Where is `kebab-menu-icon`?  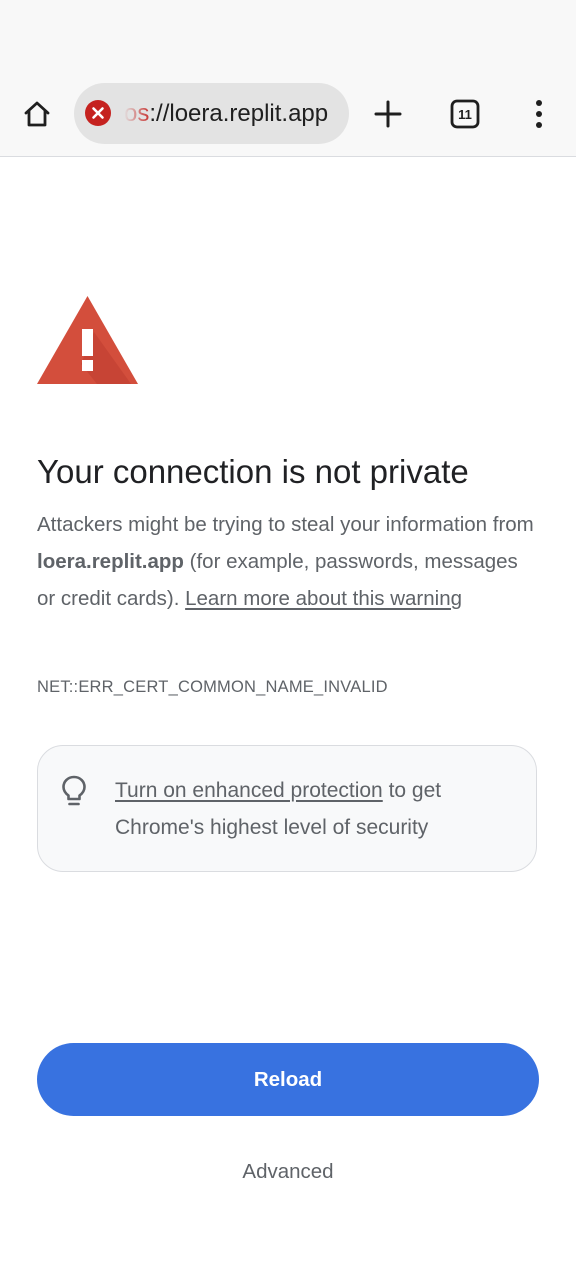 kebab-menu-icon is located at coordinates (539, 114).